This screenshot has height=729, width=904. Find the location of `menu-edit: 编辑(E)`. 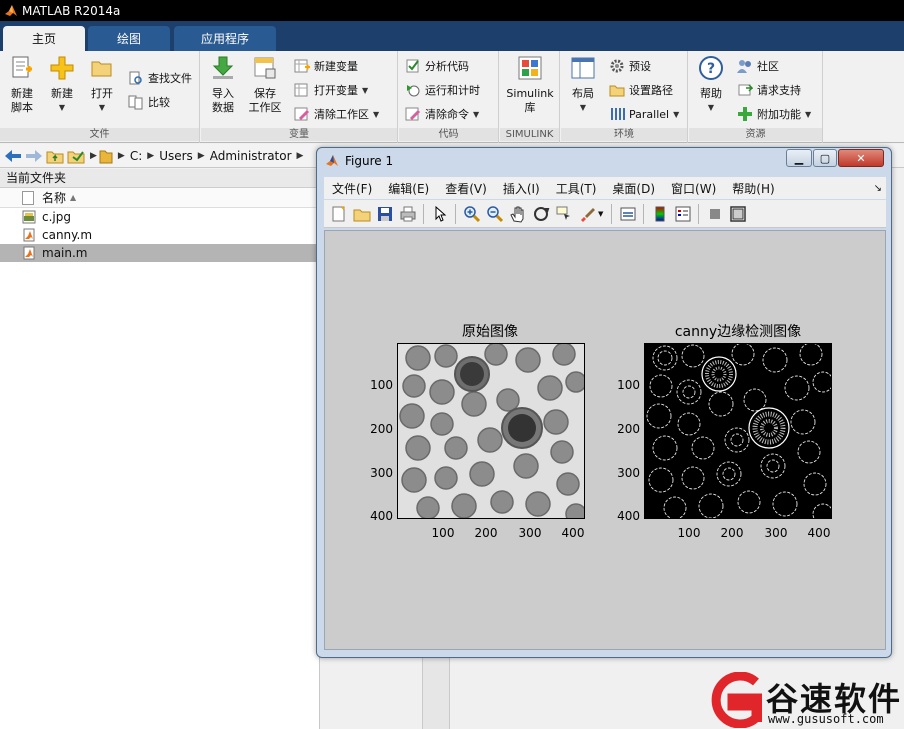

menu-edit: 编辑(E) is located at coordinates (408, 188).